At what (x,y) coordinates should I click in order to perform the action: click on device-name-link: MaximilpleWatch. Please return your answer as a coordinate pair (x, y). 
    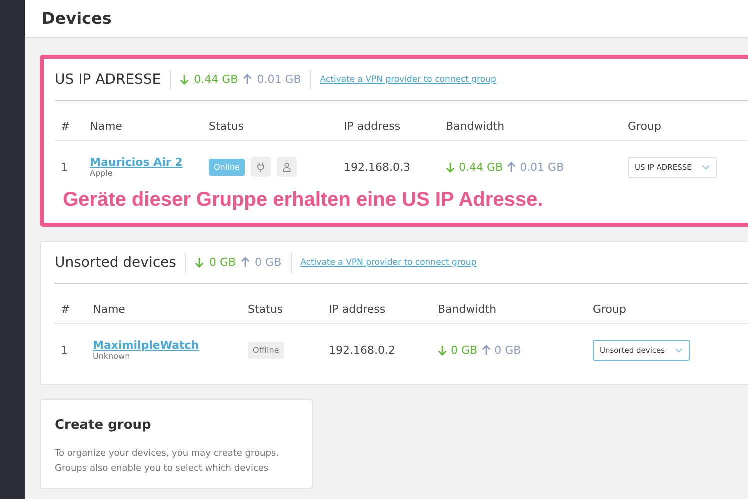
    Looking at the image, I should click on (146, 345).